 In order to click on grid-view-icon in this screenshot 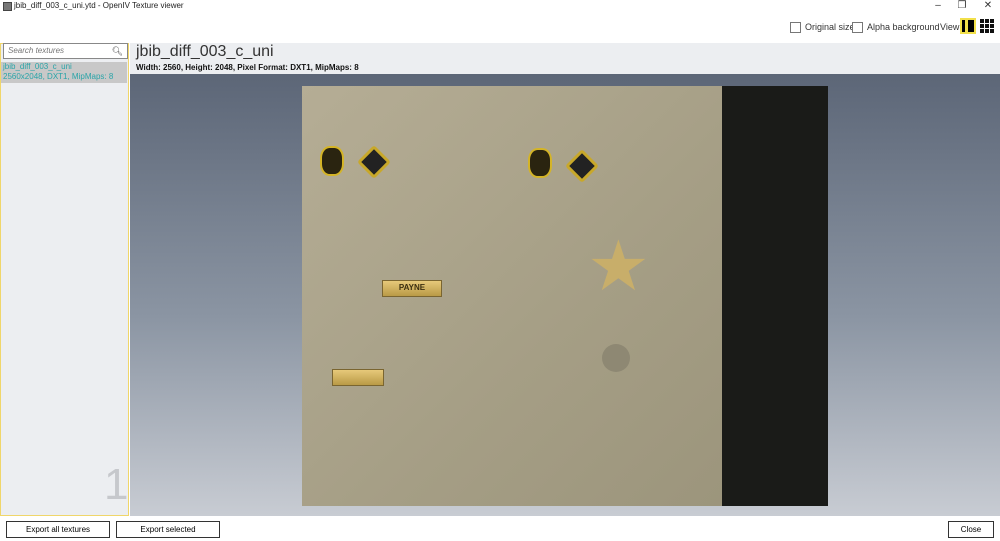, I will do `click(987, 26)`.